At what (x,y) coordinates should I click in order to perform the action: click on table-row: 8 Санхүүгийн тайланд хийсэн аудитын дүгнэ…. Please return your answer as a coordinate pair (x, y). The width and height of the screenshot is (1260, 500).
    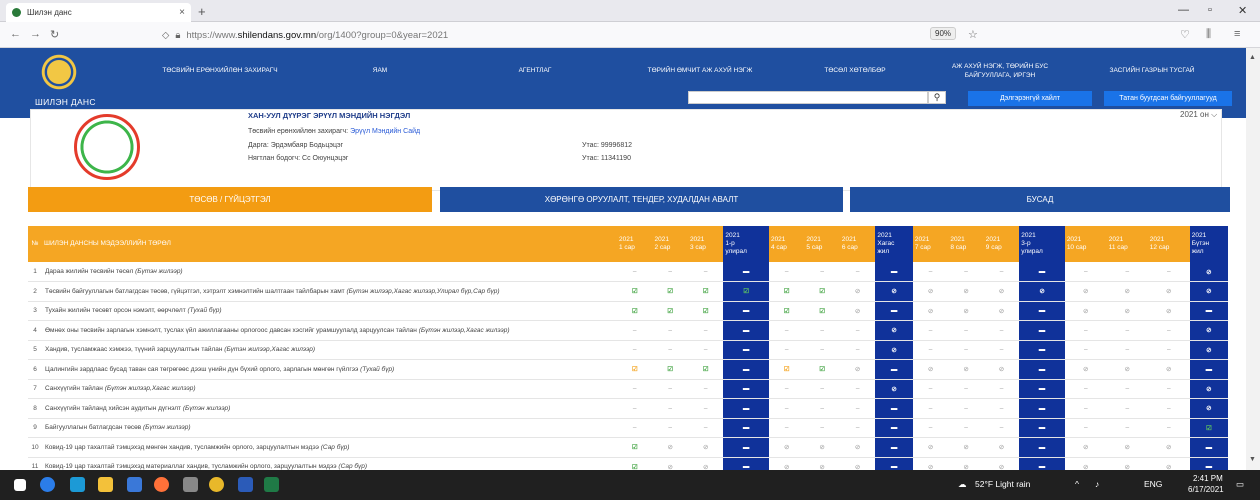
    Looking at the image, I should click on (628, 408).